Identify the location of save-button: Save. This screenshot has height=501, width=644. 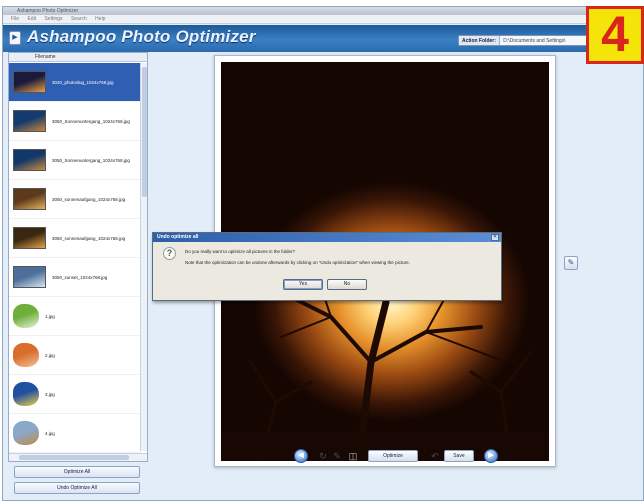
(459, 456).